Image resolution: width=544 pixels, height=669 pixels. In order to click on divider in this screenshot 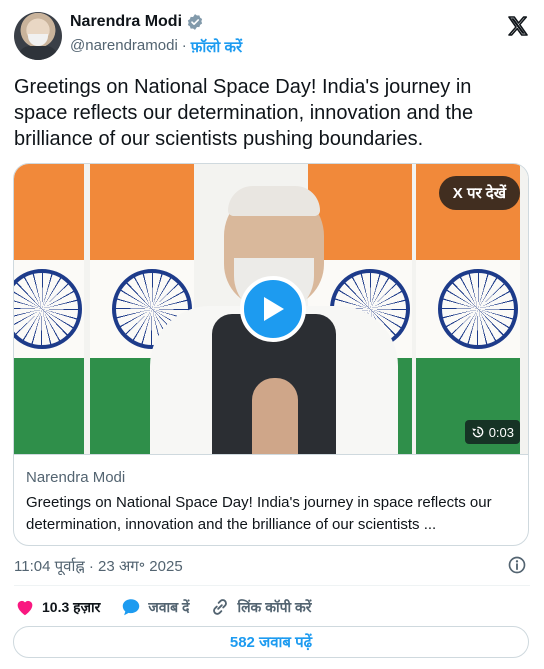, I will do `click(272, 585)`.